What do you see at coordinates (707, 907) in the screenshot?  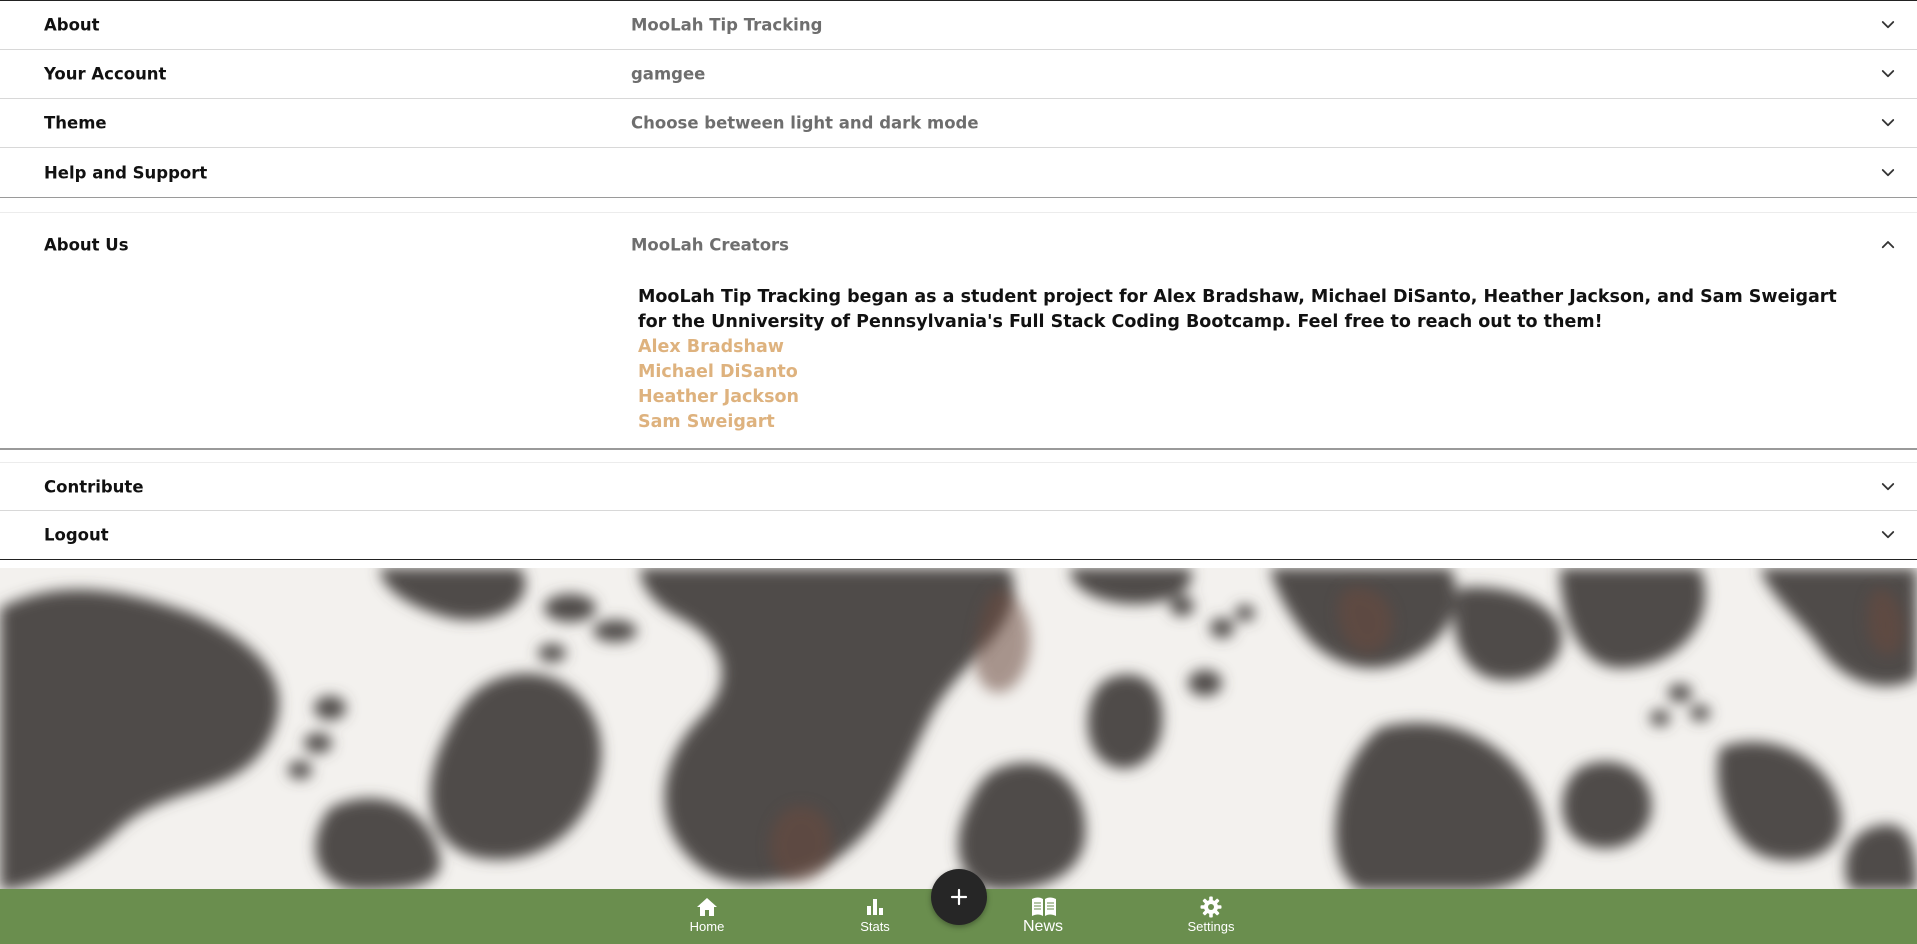 I see `home-icon` at bounding box center [707, 907].